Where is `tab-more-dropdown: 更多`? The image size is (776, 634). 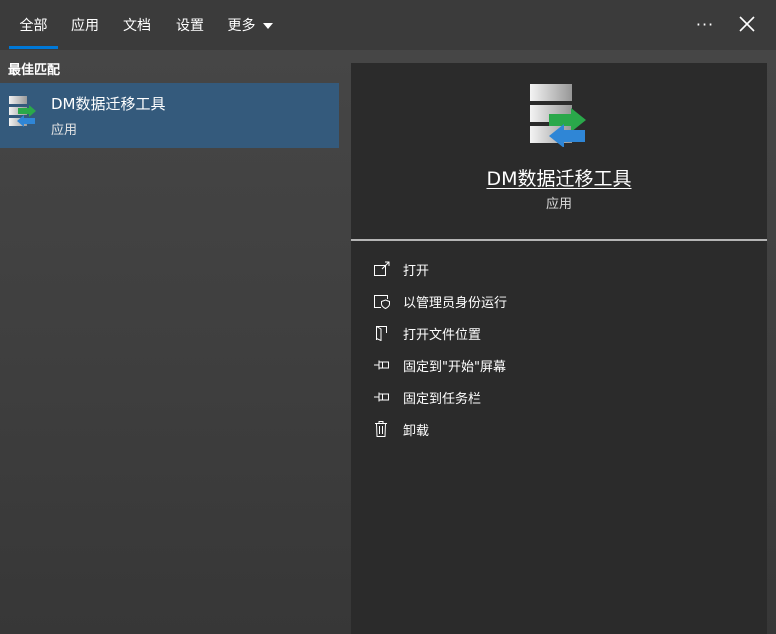
tab-more-dropdown: 更多 is located at coordinates (250, 25).